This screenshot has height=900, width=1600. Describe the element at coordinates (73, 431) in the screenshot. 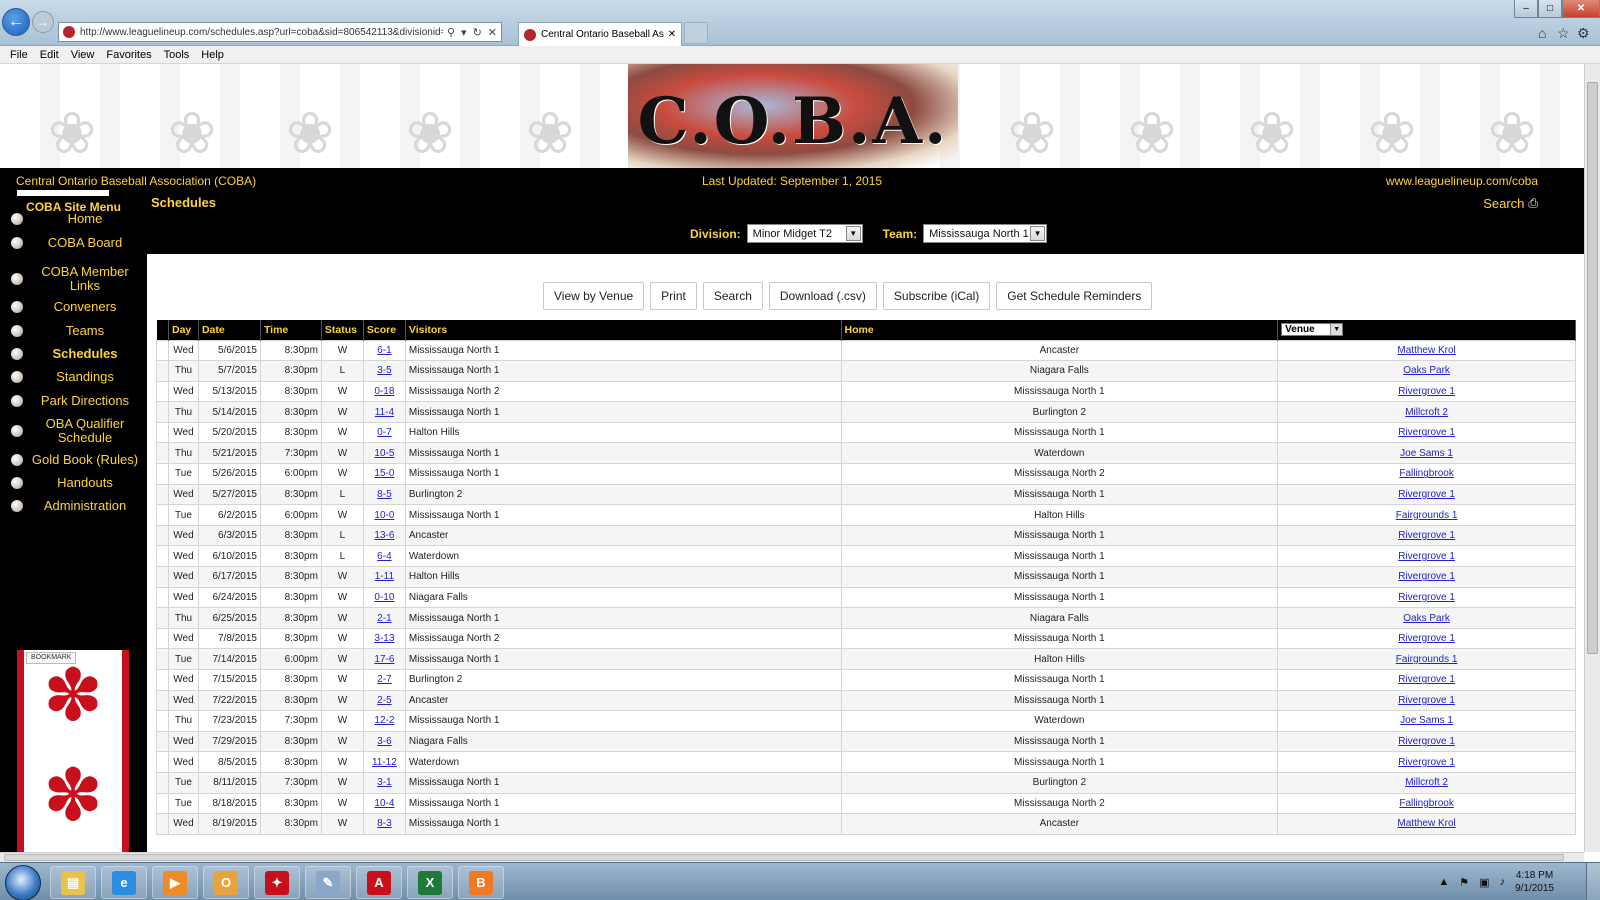

I see `sidebar-item: OBA Qualifier Schedule` at that location.